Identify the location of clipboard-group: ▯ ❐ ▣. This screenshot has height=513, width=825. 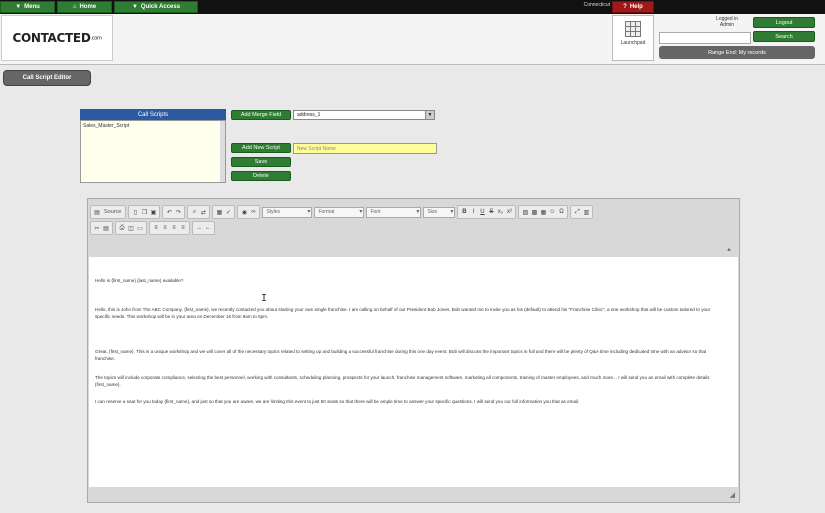
(144, 212).